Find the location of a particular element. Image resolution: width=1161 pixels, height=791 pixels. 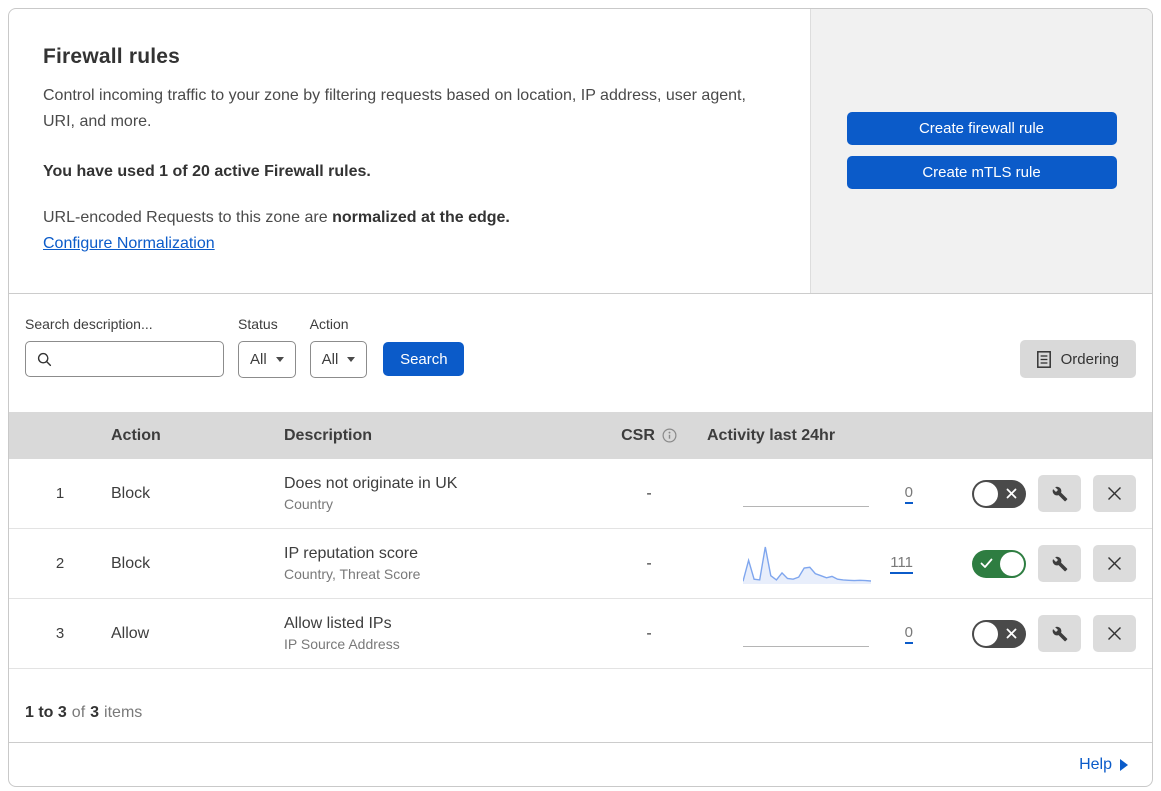

rule-criteria: IP Source Address is located at coordinates (342, 644).